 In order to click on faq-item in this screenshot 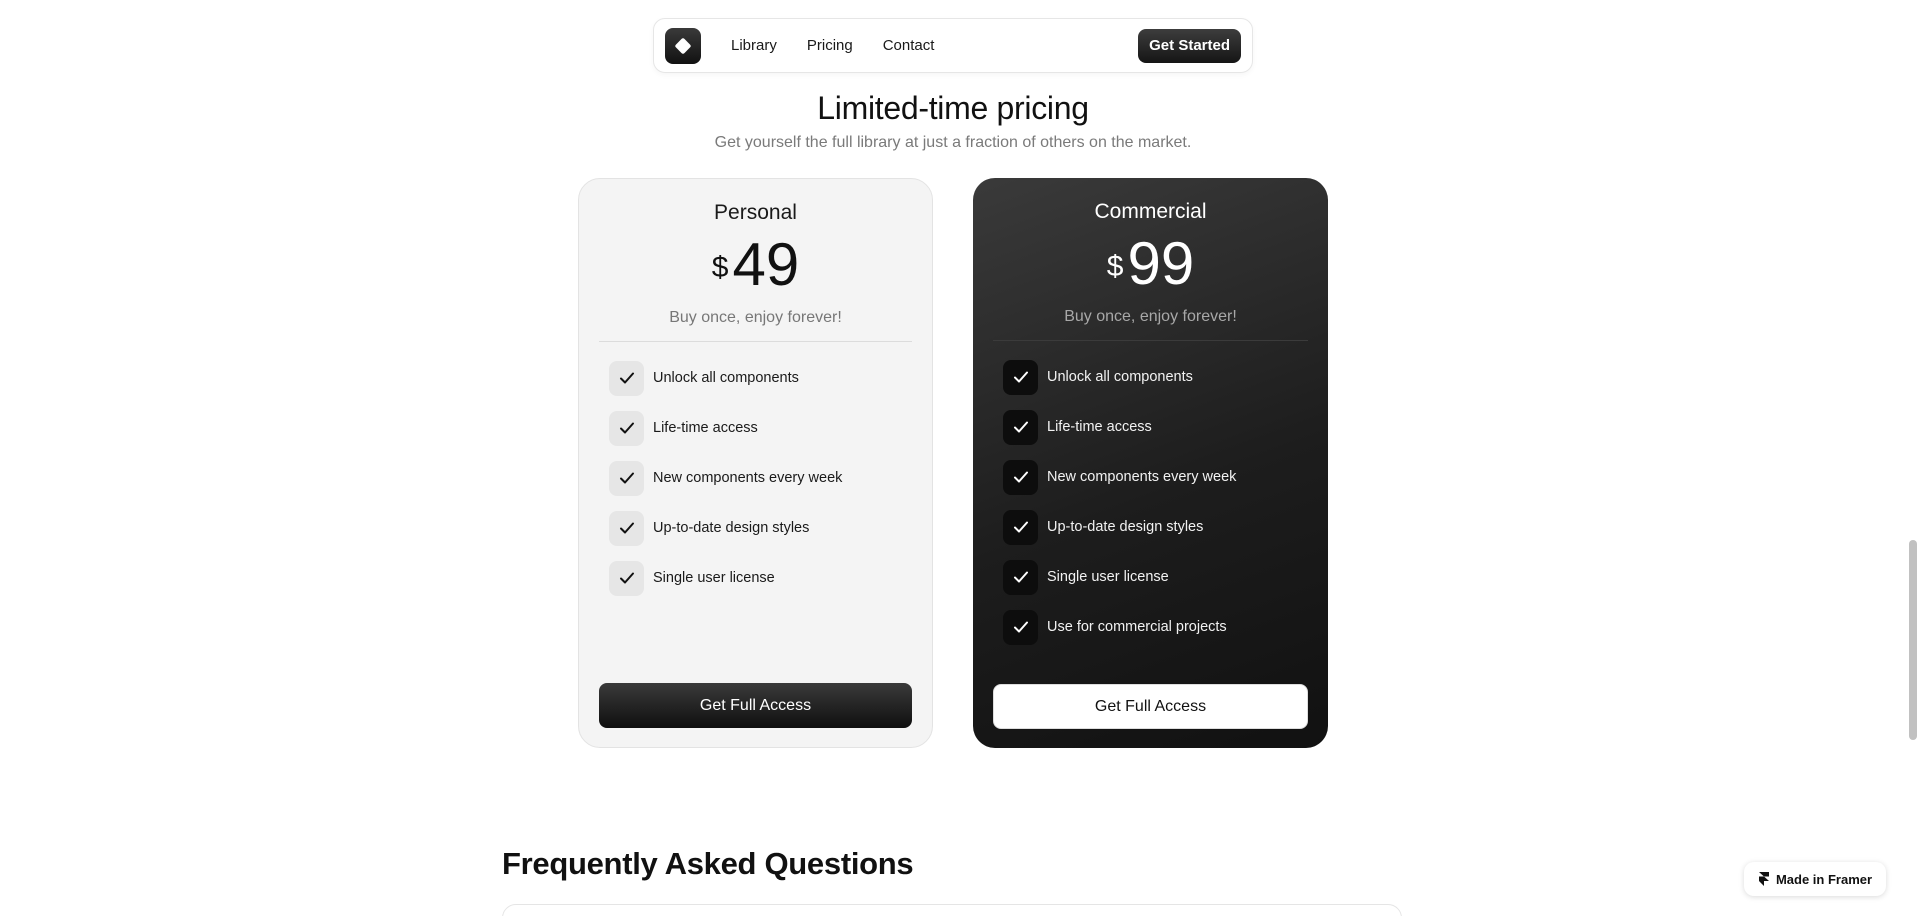, I will do `click(952, 910)`.